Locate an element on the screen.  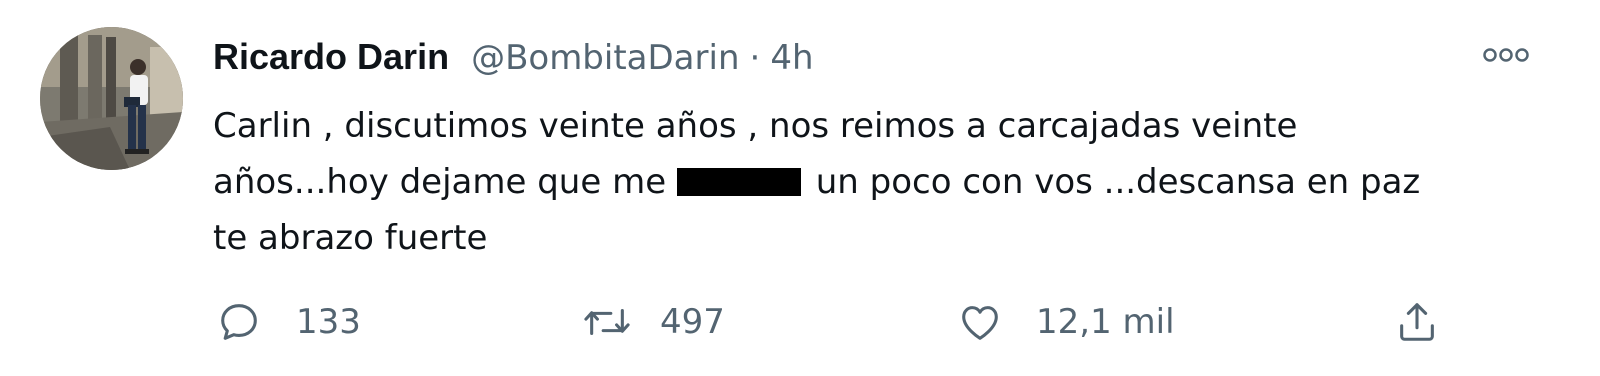
reply-count: 133 is located at coordinates (328, 322).